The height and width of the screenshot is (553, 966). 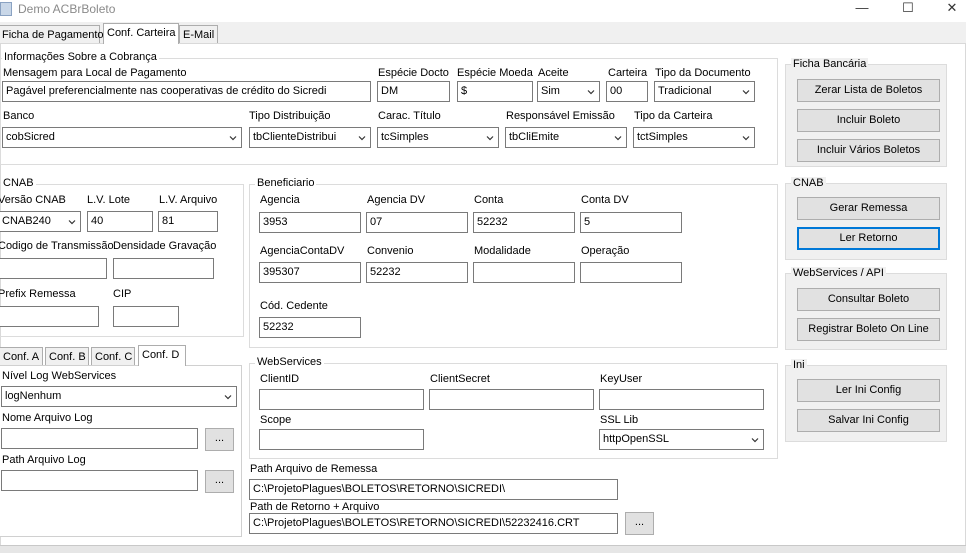 I want to click on remessa-path-label: Path Arquivo de Remessa, so click(x=314, y=469).